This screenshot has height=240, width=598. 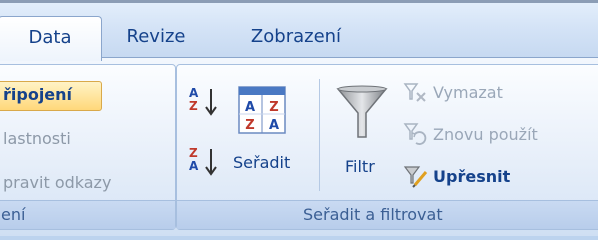 I want to click on connections-group-title: ení, so click(x=87, y=214).